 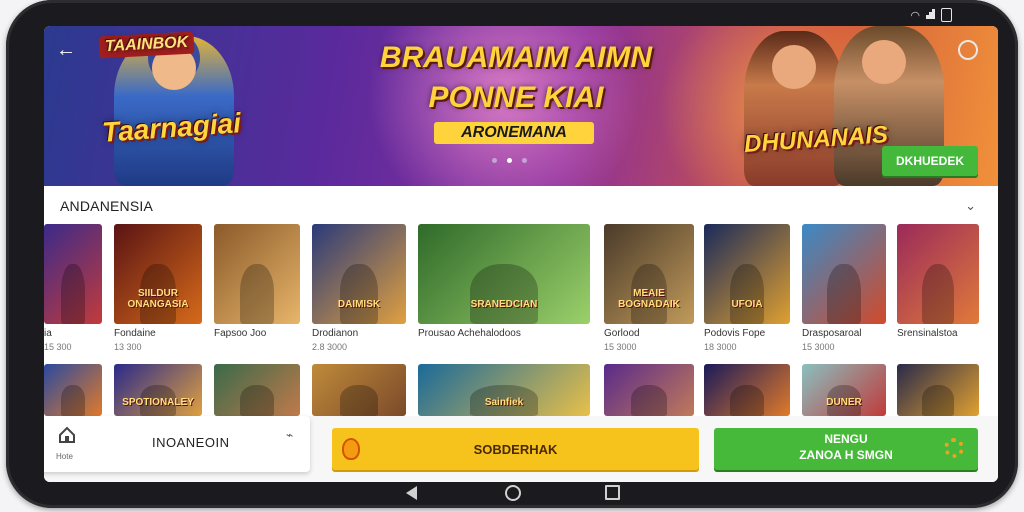 I want to click on nav-recents-icon, so click(x=612, y=492).